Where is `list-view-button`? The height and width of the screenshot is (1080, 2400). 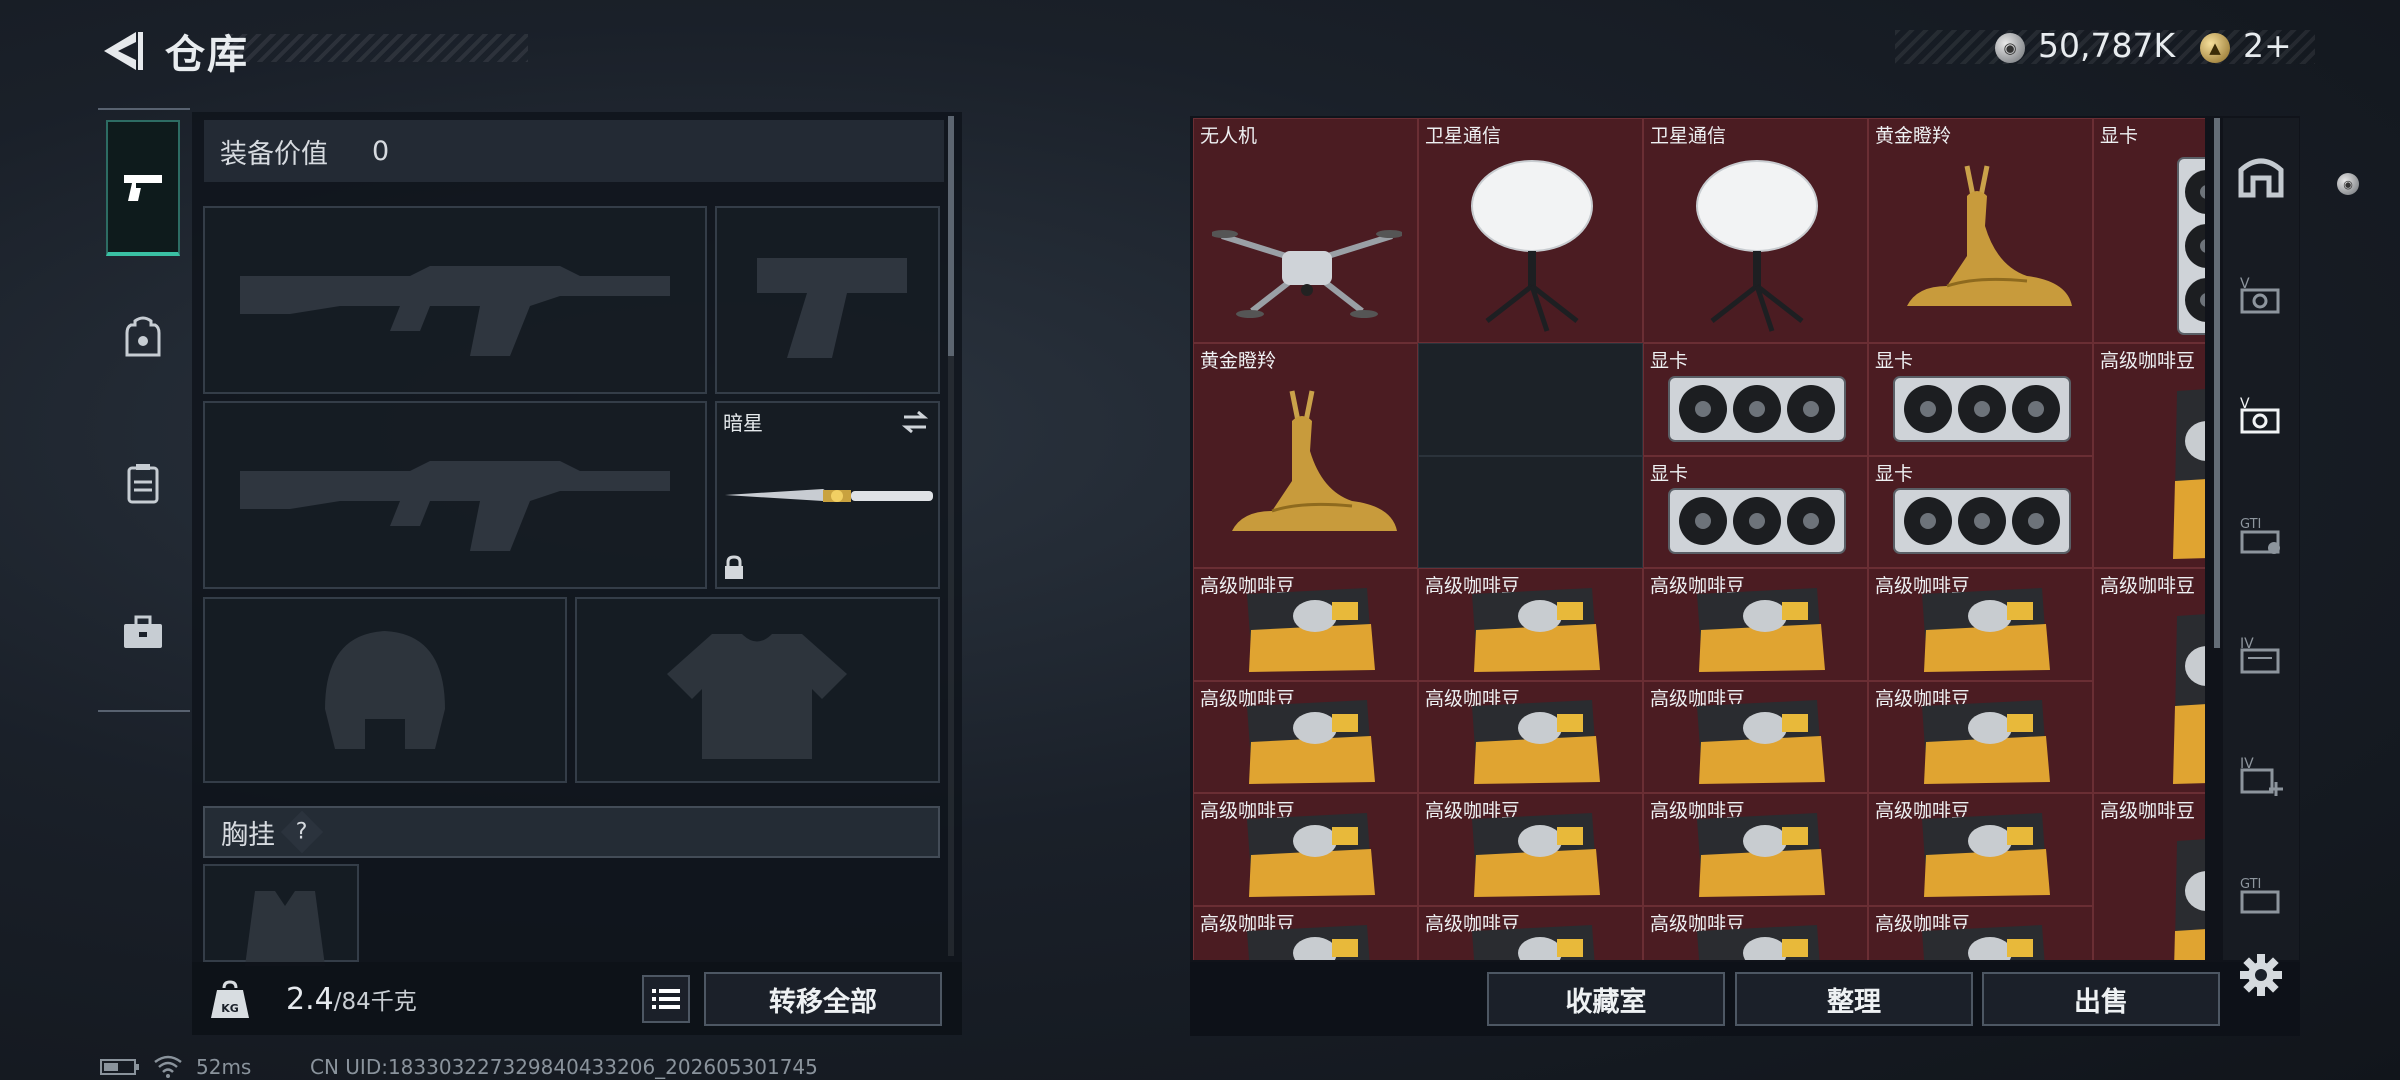
list-view-button is located at coordinates (666, 999).